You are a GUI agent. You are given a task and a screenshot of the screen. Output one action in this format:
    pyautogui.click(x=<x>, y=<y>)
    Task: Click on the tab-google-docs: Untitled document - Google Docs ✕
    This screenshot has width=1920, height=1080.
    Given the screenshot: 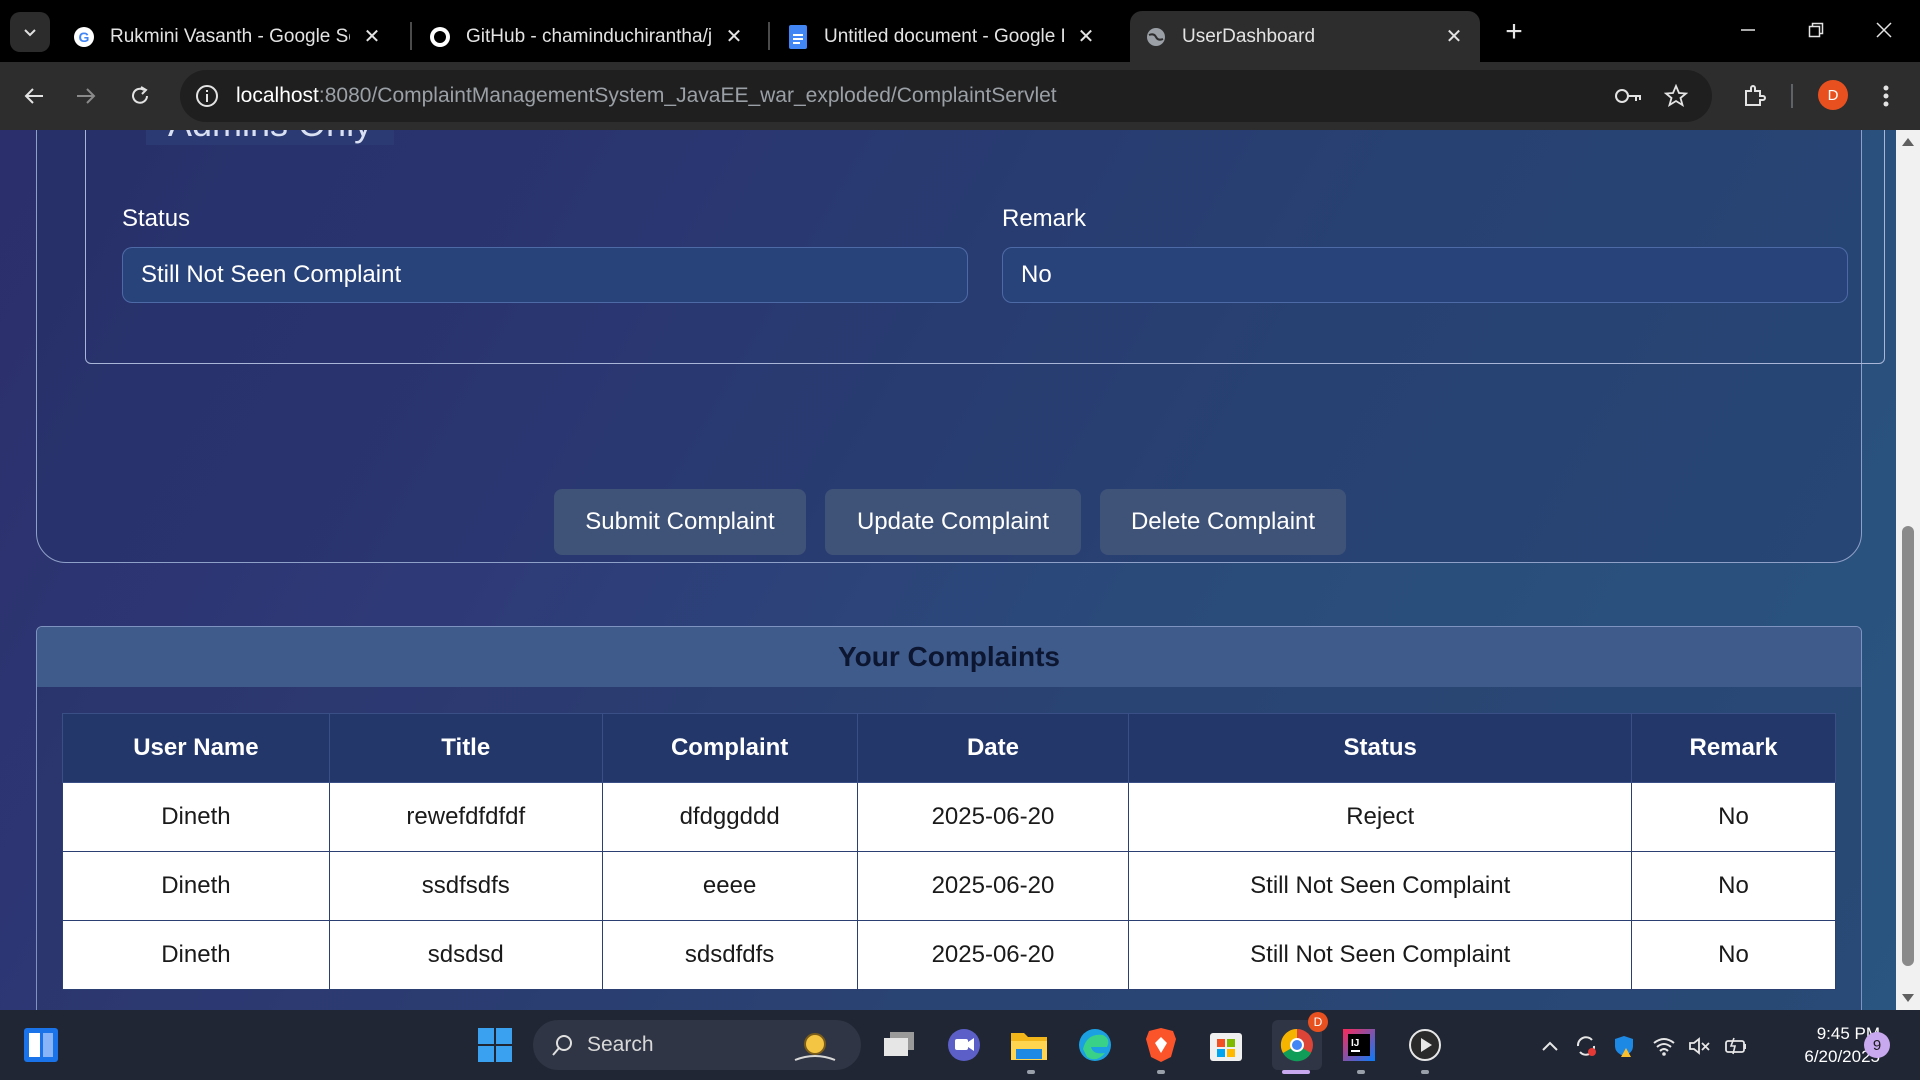 What is the action you would take?
    pyautogui.click(x=942, y=36)
    